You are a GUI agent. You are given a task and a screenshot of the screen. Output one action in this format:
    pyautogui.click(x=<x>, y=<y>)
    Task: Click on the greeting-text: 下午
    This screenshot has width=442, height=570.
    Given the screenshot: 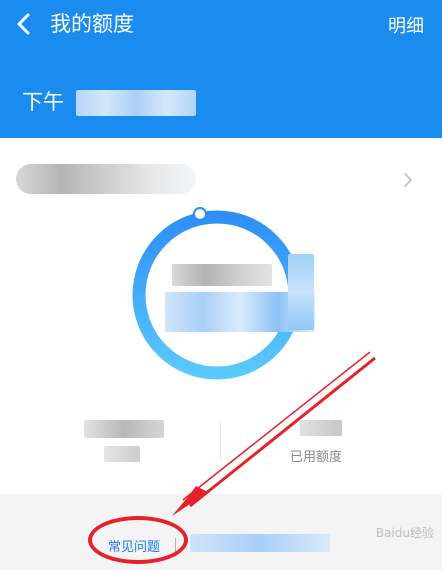 What is the action you would take?
    pyautogui.click(x=43, y=101)
    